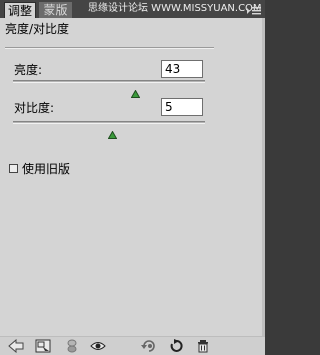  What do you see at coordinates (182, 107) in the screenshot?
I see `contrast-input` at bounding box center [182, 107].